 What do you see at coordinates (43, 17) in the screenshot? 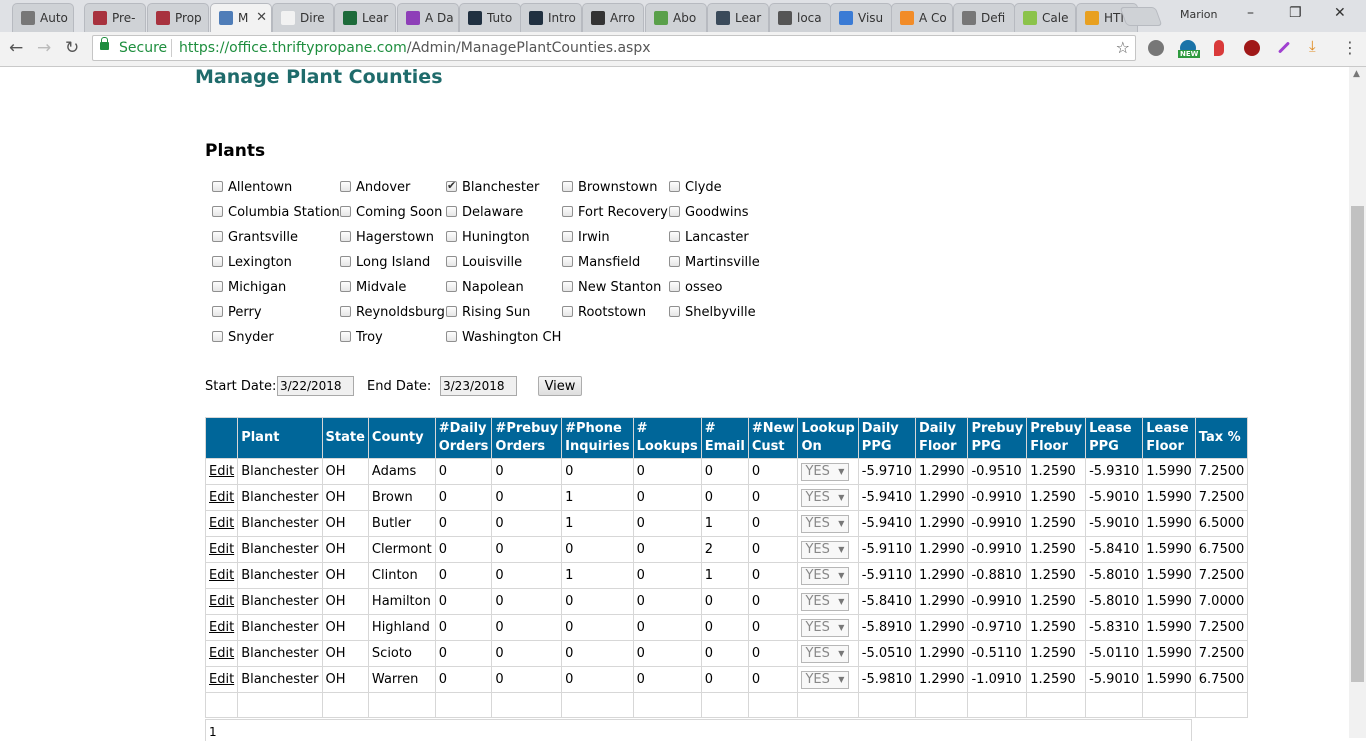
I see `browser-tab: Auto` at bounding box center [43, 17].